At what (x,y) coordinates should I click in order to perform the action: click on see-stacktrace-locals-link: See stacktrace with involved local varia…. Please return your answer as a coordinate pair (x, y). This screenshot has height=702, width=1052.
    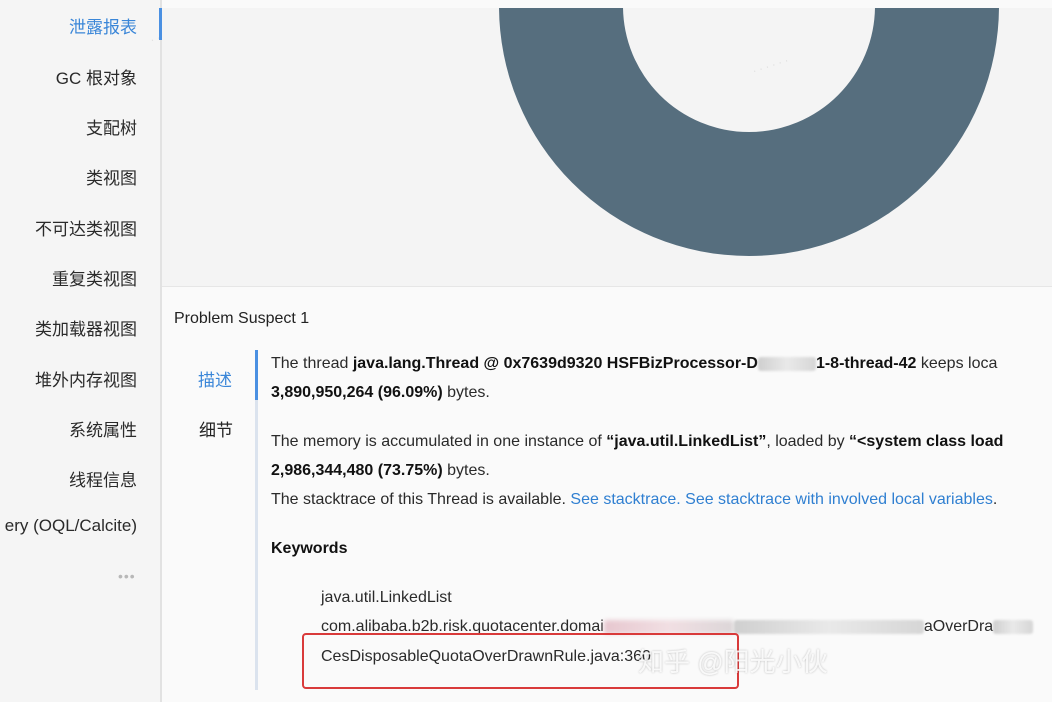
    Looking at the image, I should click on (839, 499).